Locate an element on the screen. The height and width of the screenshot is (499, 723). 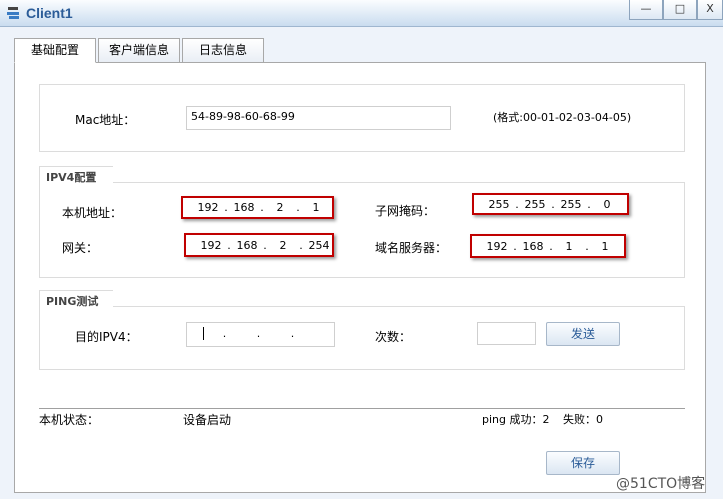
ip-address-label: 本机地址： is located at coordinates (92, 213).